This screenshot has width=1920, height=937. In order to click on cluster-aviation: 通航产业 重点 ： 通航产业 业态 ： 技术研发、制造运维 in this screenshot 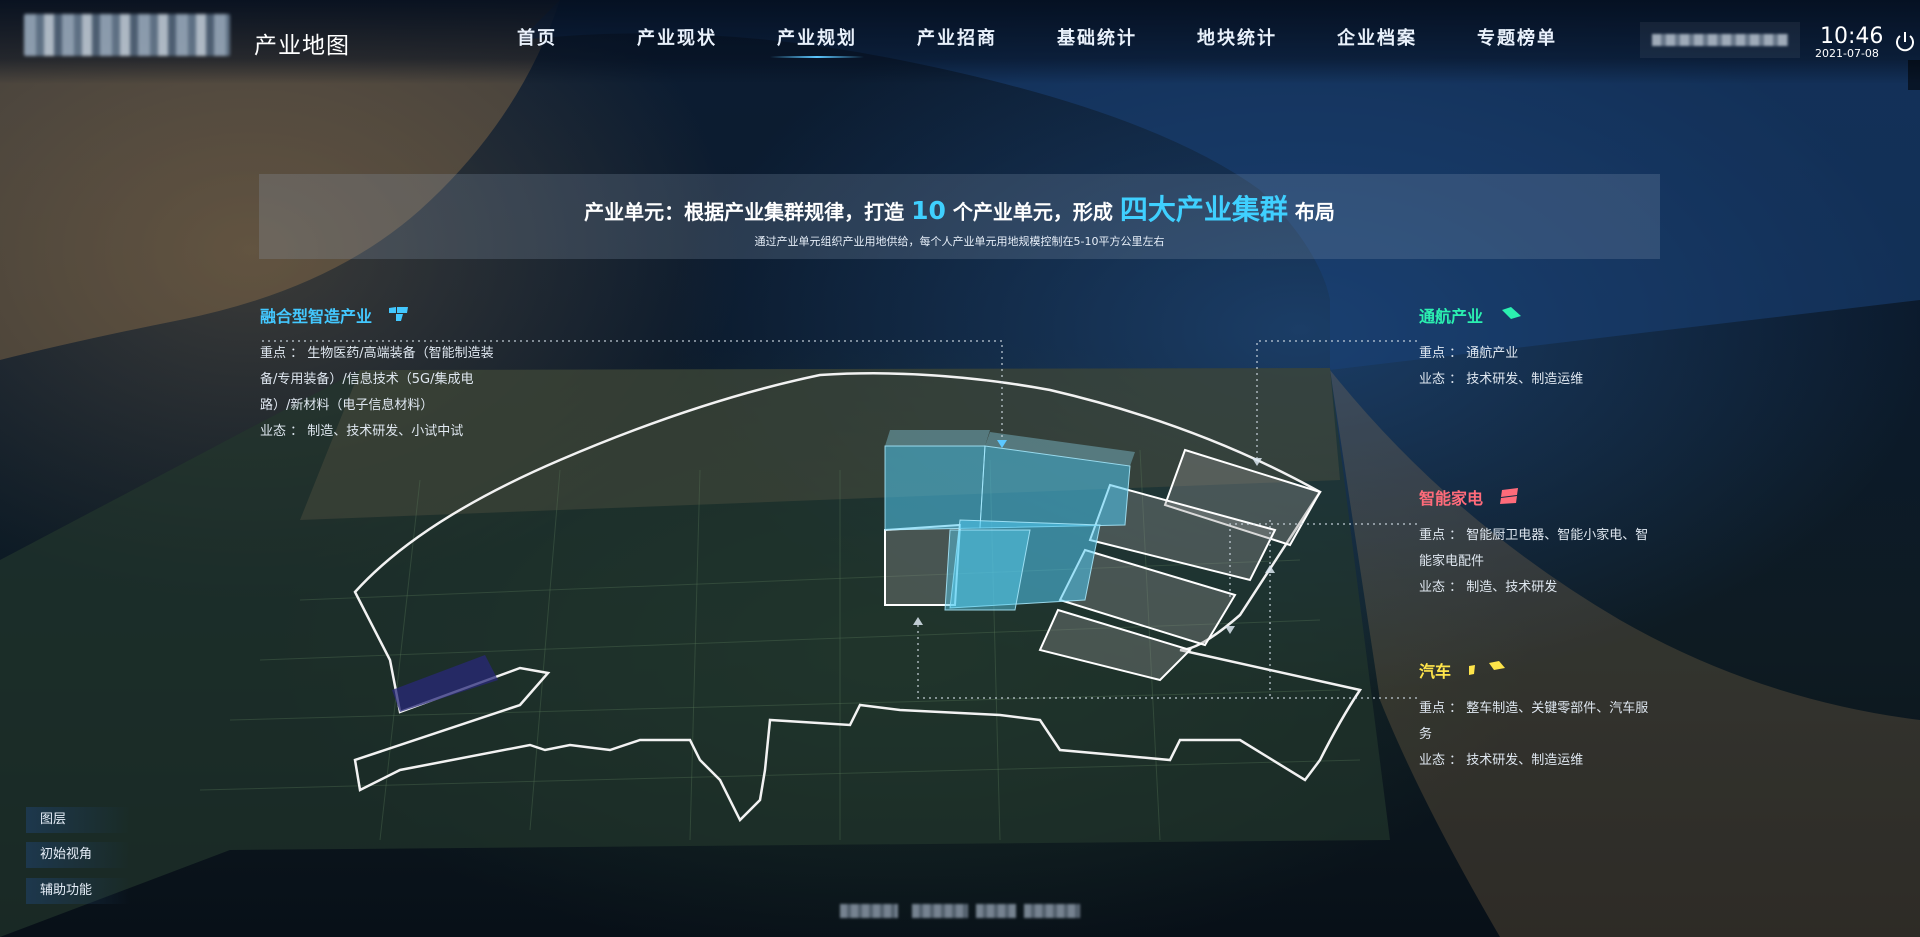, I will do `click(1539, 348)`.